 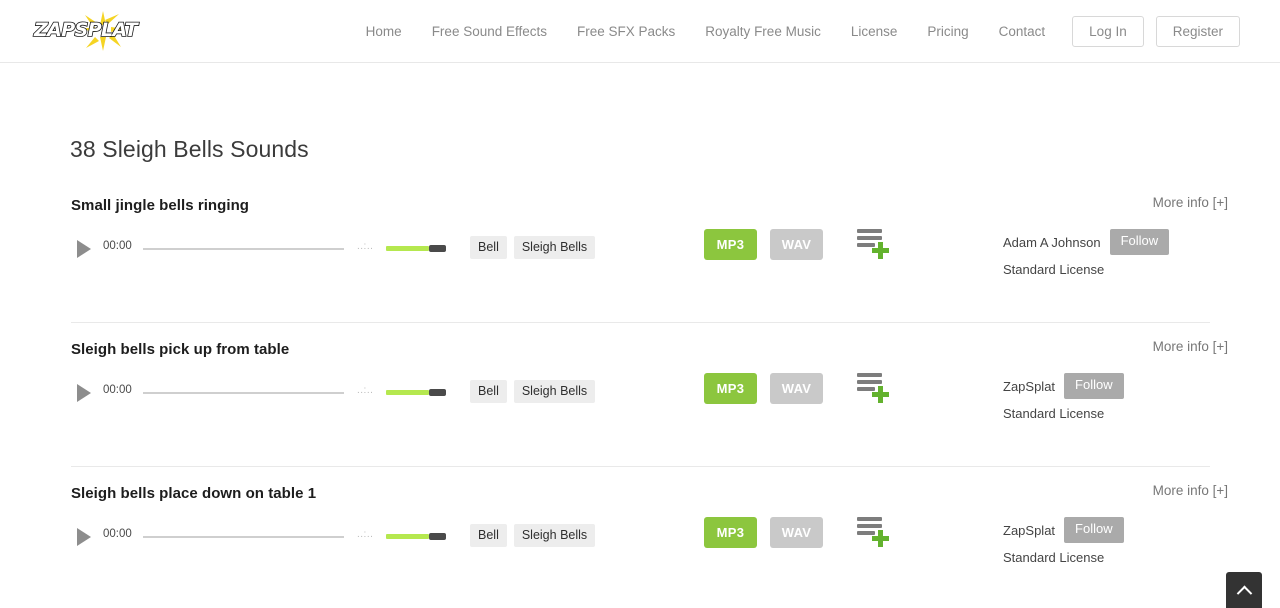 What do you see at coordinates (1108, 31) in the screenshot?
I see `login-button: Log In` at bounding box center [1108, 31].